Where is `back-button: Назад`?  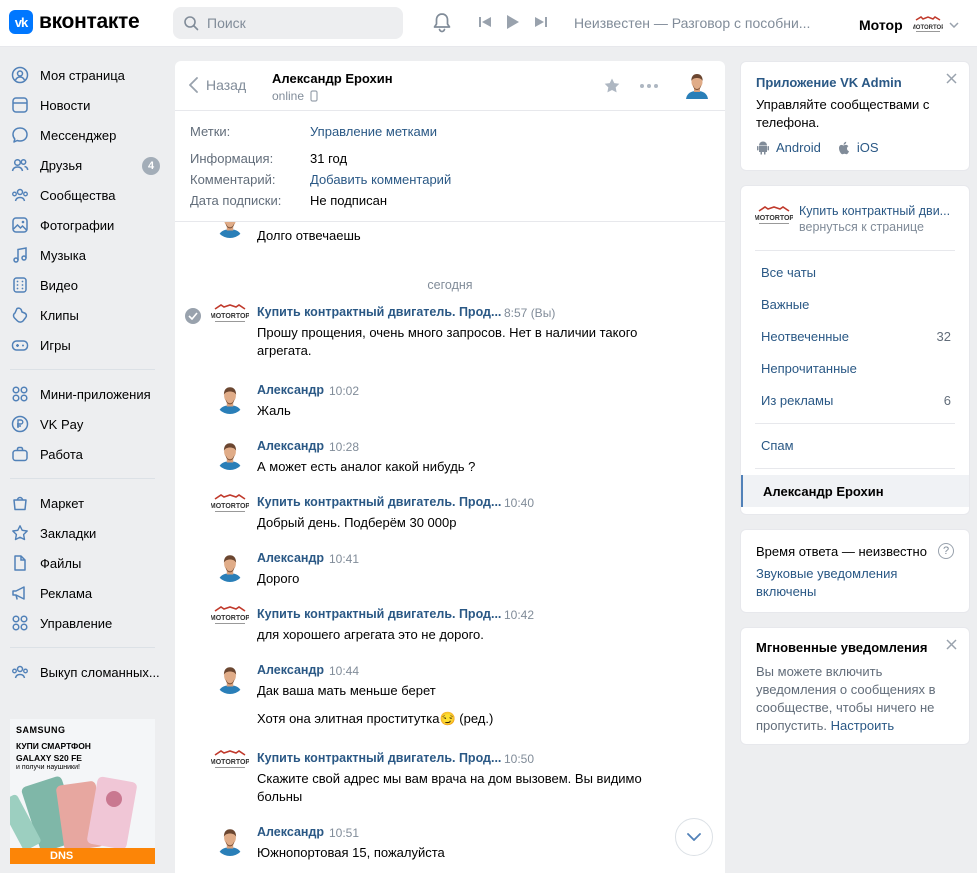 back-button: Назад is located at coordinates (217, 85).